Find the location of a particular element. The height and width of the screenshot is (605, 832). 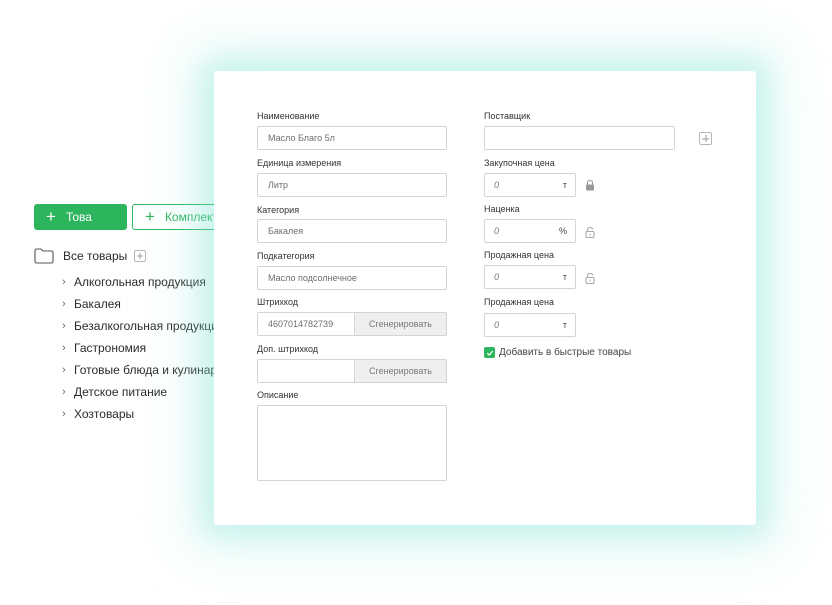

add-product-button: + Това is located at coordinates (80, 217).